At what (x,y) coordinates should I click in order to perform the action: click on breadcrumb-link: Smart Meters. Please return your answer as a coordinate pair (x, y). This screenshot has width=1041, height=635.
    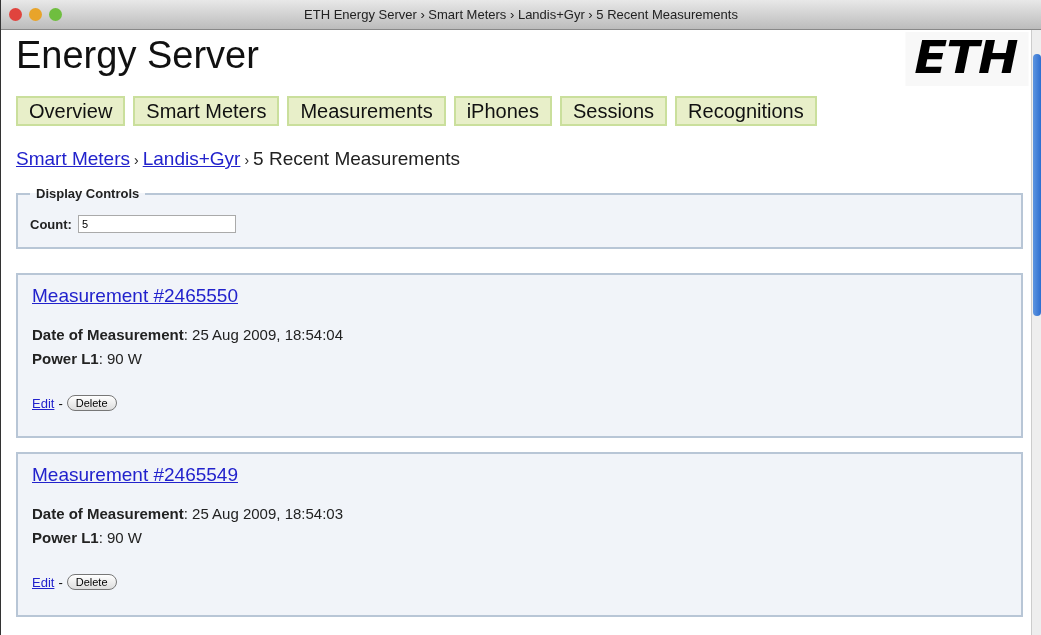
    Looking at the image, I should click on (73, 158).